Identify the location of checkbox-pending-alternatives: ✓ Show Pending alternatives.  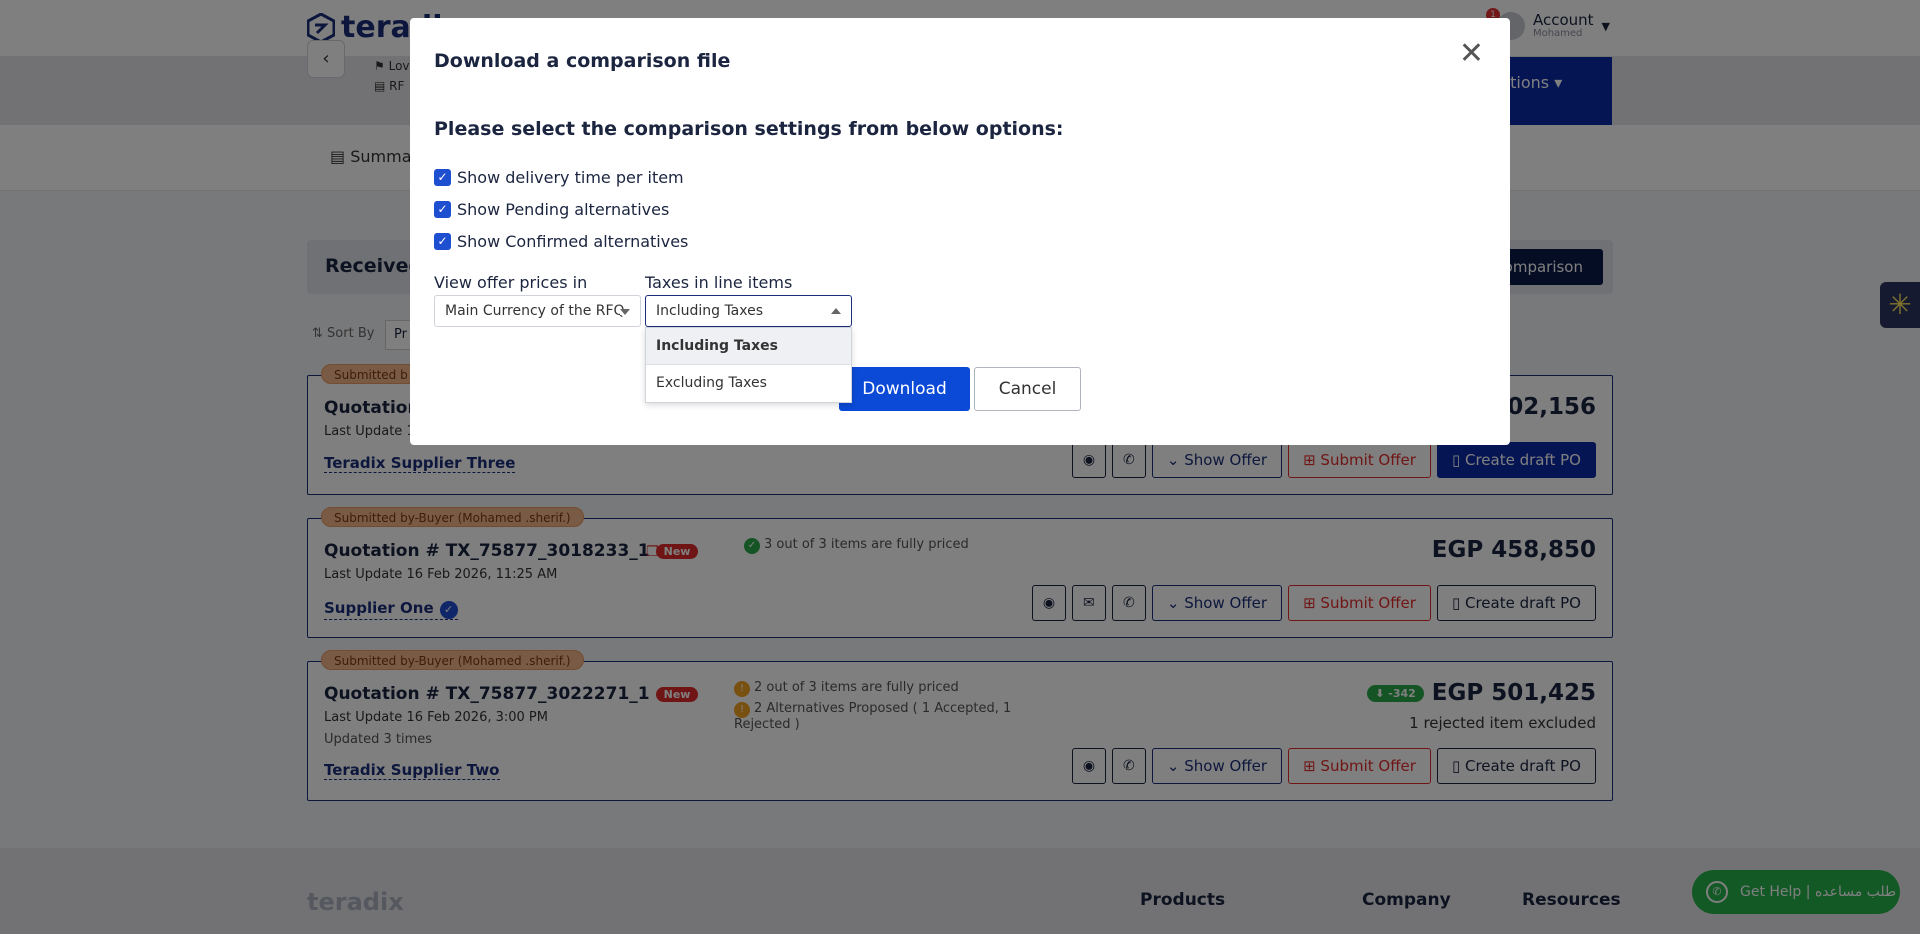
(551, 209).